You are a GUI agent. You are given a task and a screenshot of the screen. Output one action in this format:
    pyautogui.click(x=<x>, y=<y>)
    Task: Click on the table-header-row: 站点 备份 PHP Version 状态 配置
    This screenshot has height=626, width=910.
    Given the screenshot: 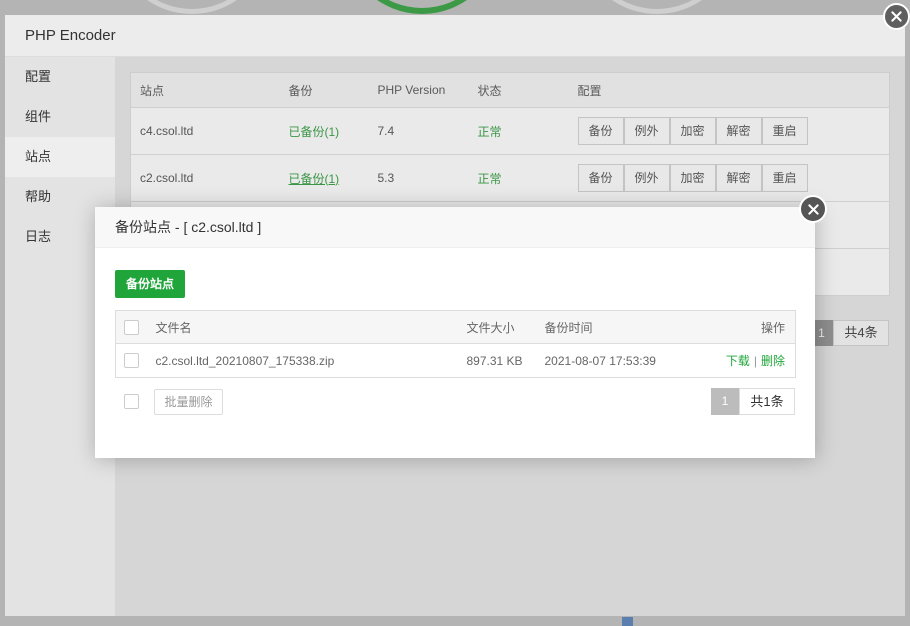 What is the action you would take?
    pyautogui.click(x=510, y=90)
    